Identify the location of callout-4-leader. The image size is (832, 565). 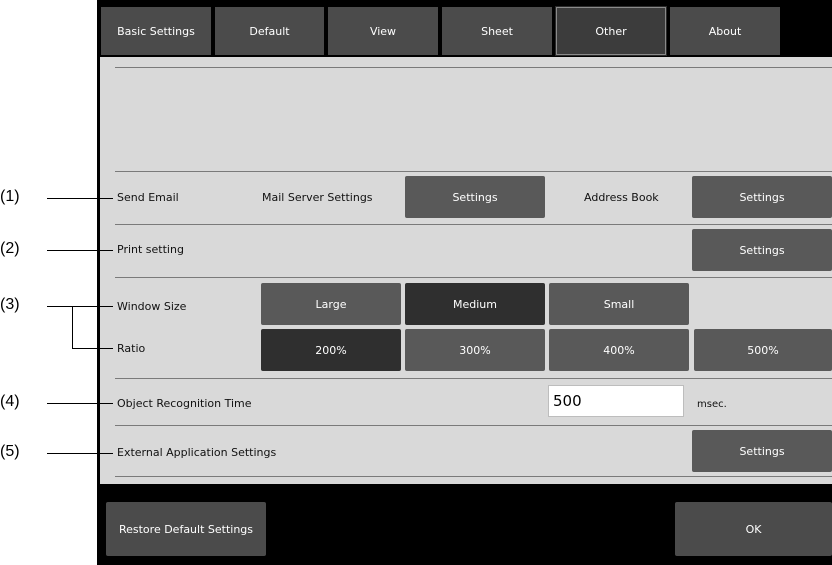
(80, 403).